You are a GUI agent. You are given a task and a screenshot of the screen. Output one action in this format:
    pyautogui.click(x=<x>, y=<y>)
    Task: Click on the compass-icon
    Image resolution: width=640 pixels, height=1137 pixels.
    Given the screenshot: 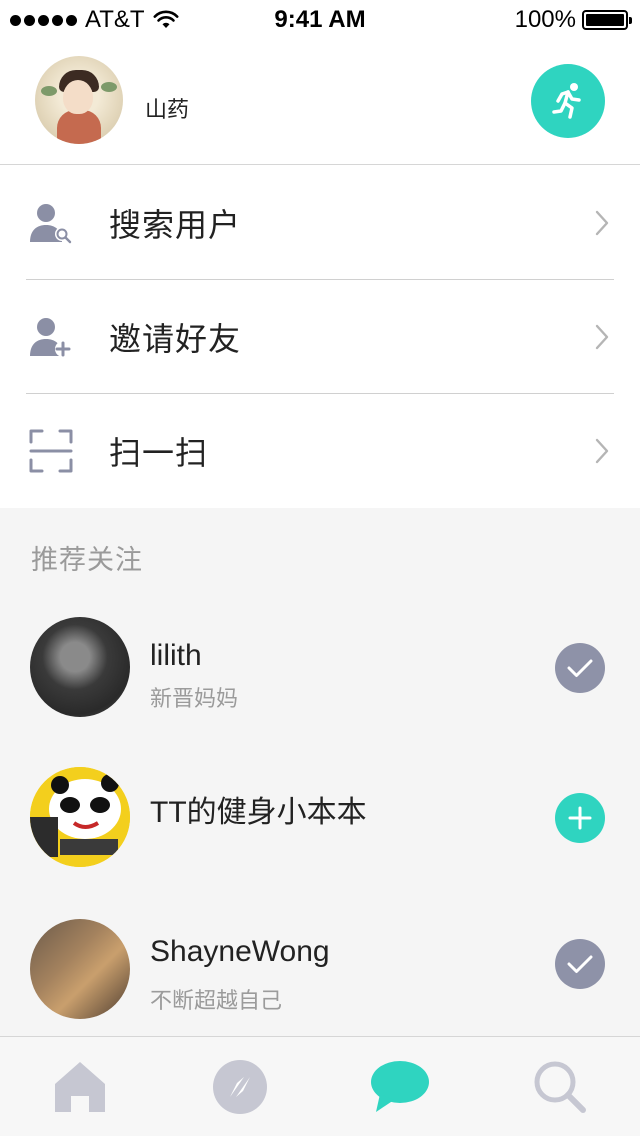 What is the action you would take?
    pyautogui.click(x=240, y=1087)
    